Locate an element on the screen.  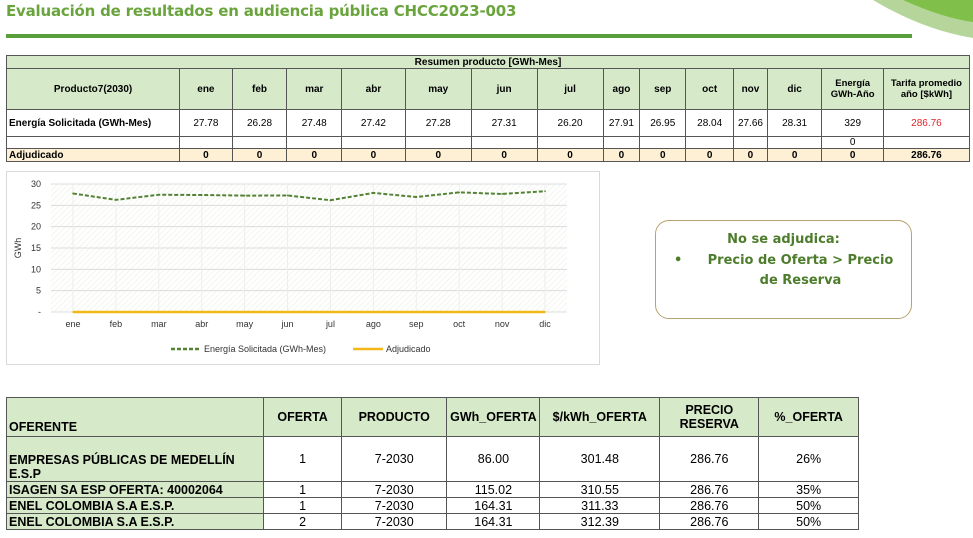
y-tick-label: 25 is located at coordinates (36, 205).